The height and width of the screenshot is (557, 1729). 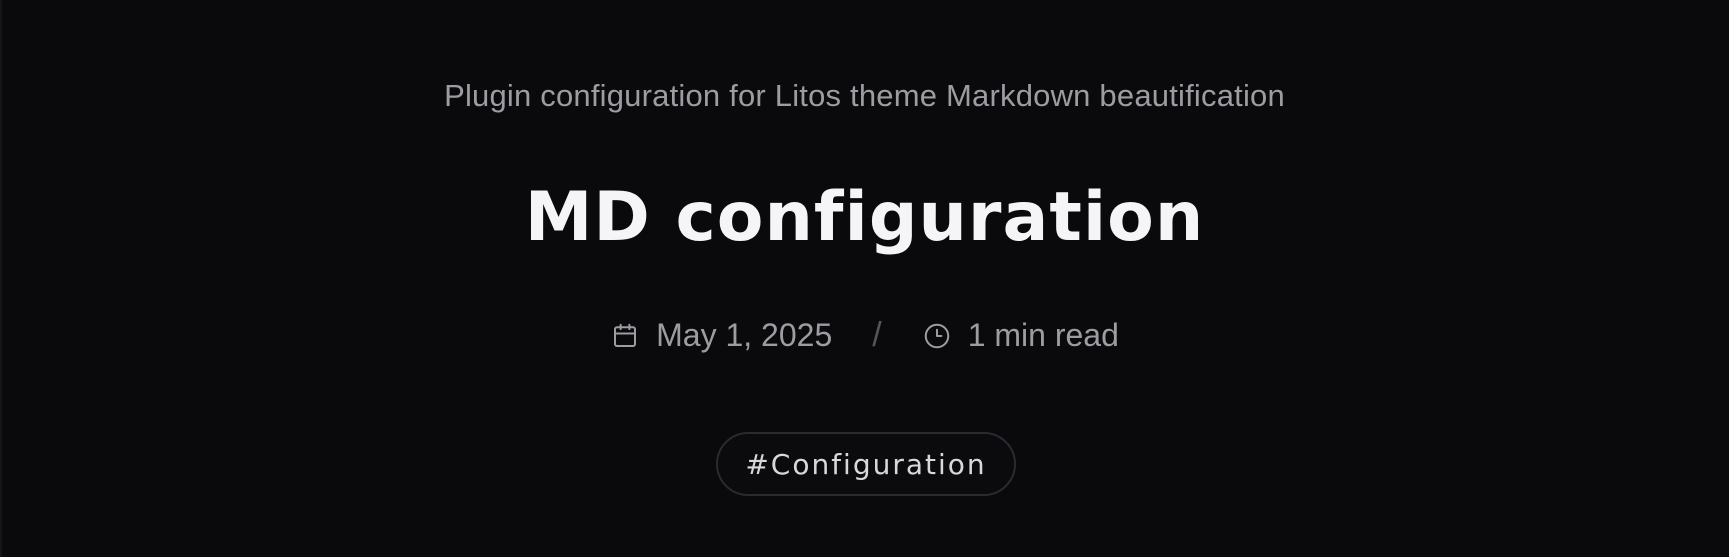 What do you see at coordinates (866, 464) in the screenshot?
I see `tag-configuration: #Configuration` at bounding box center [866, 464].